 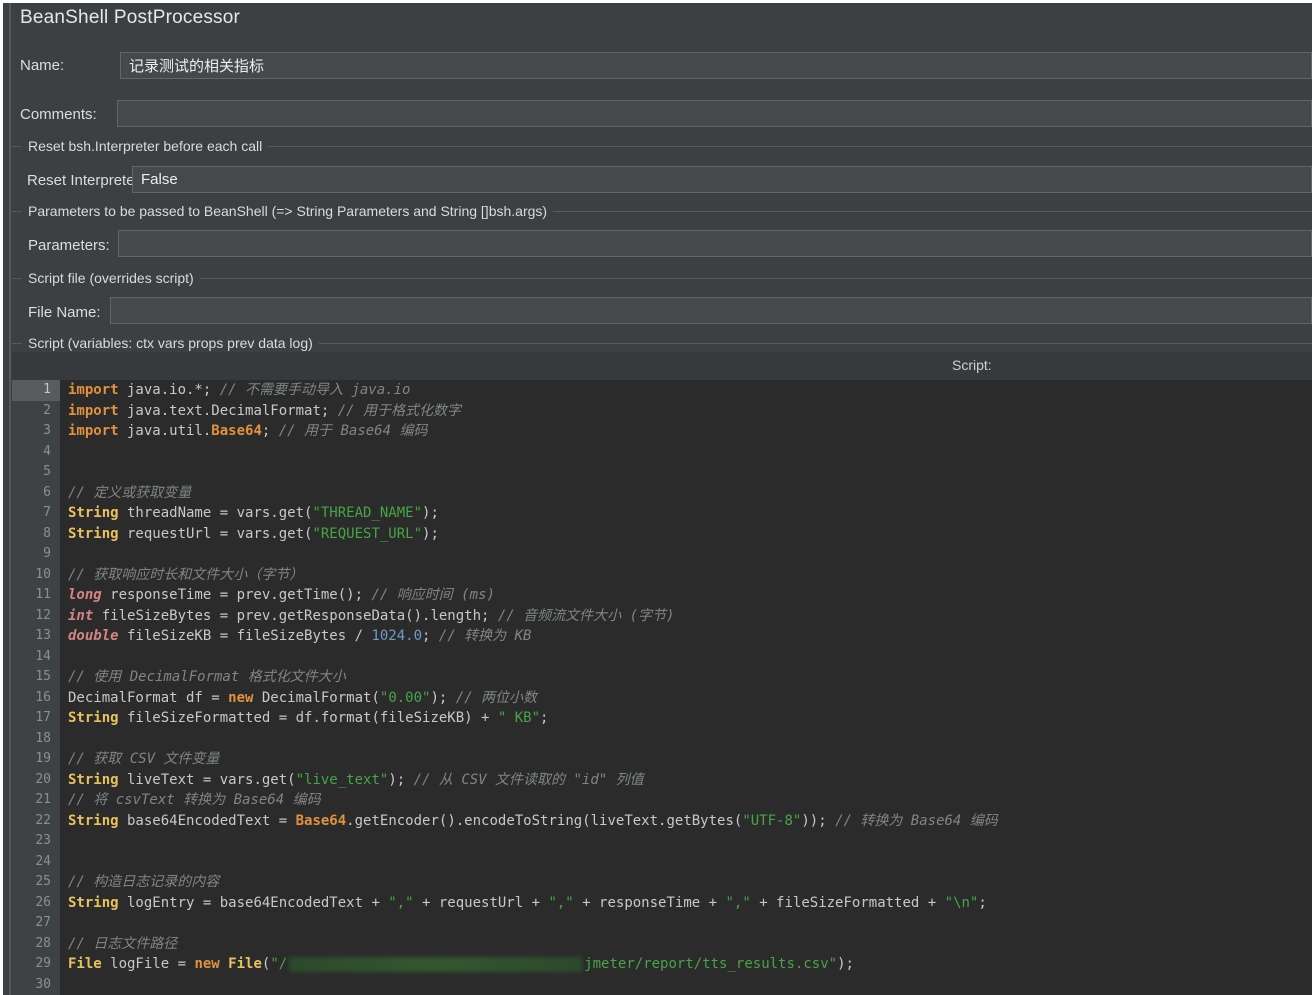 What do you see at coordinates (405, 697) in the screenshot?
I see `code-token: "0.00"` at bounding box center [405, 697].